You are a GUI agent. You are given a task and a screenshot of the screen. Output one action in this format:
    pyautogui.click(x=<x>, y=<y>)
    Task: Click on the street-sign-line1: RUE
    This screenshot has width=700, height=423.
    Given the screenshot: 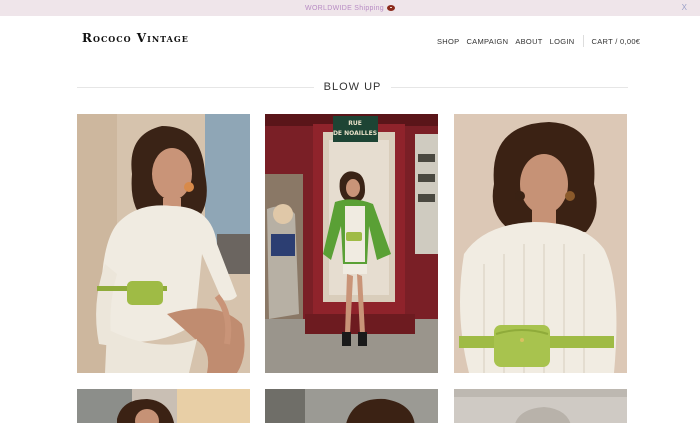 What is the action you would take?
    pyautogui.click(x=355, y=123)
    